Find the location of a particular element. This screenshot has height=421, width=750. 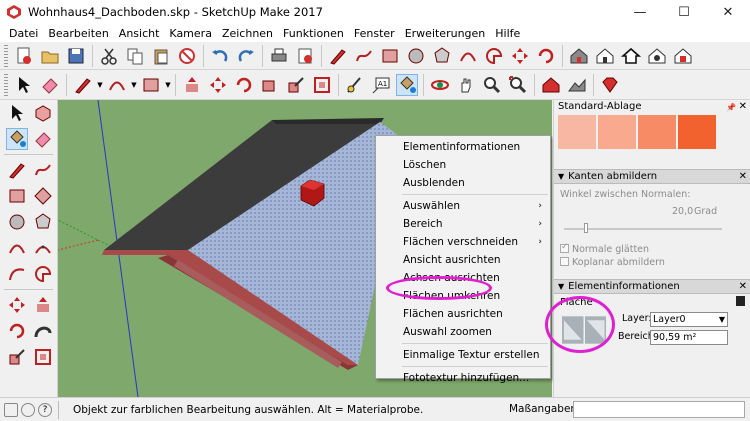

ctx-einmalige-textur: Einmalige Textur erstellen is located at coordinates (463, 355).